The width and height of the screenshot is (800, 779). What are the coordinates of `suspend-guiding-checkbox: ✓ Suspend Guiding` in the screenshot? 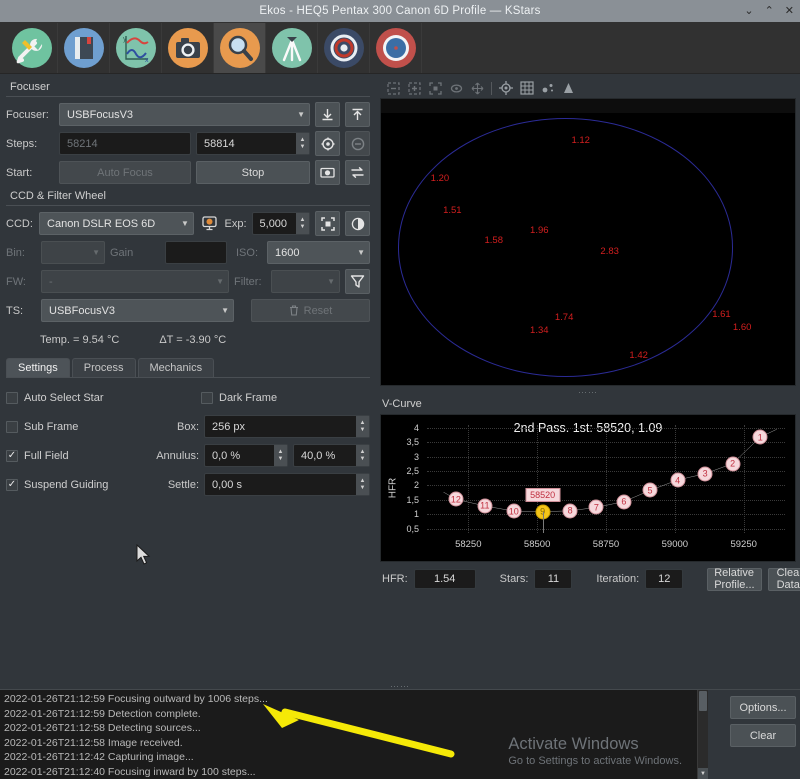 It's located at (76, 484).